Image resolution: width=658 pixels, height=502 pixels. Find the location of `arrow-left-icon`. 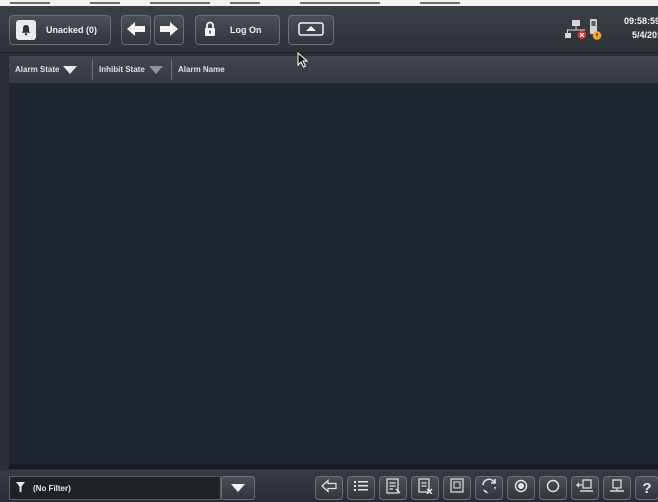

arrow-left-icon is located at coordinates (136, 30).